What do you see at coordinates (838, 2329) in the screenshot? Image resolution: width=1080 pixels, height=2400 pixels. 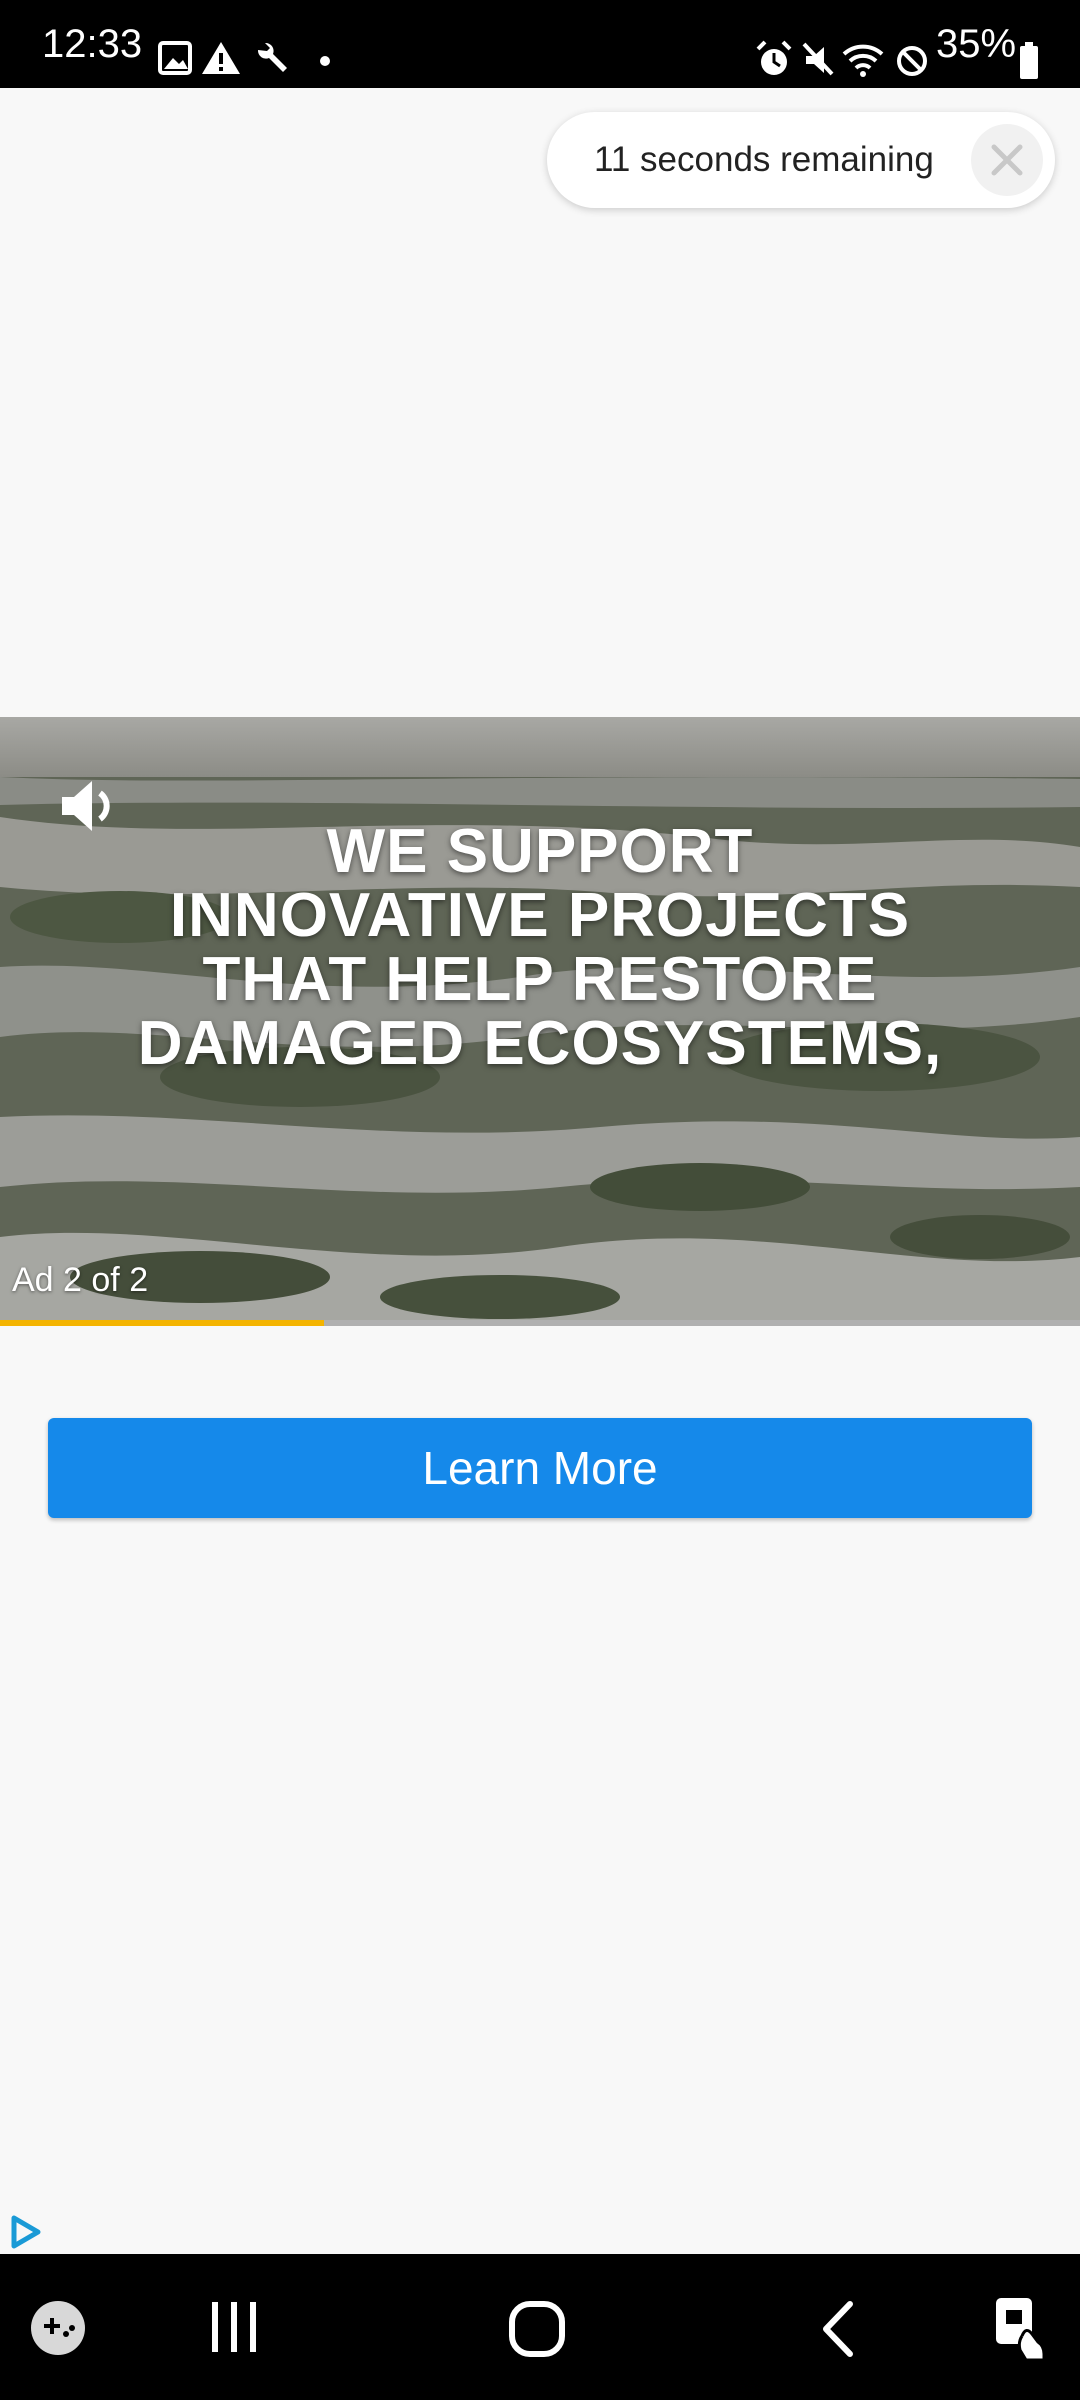 I see `back-icon` at bounding box center [838, 2329].